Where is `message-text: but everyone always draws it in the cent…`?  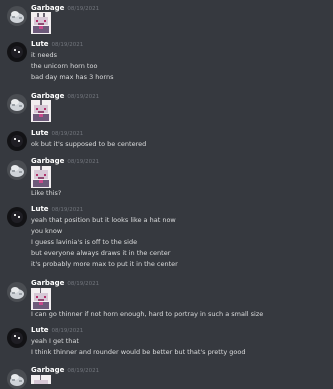 message-text: but everyone always draws it in the cent… is located at coordinates (101, 253).